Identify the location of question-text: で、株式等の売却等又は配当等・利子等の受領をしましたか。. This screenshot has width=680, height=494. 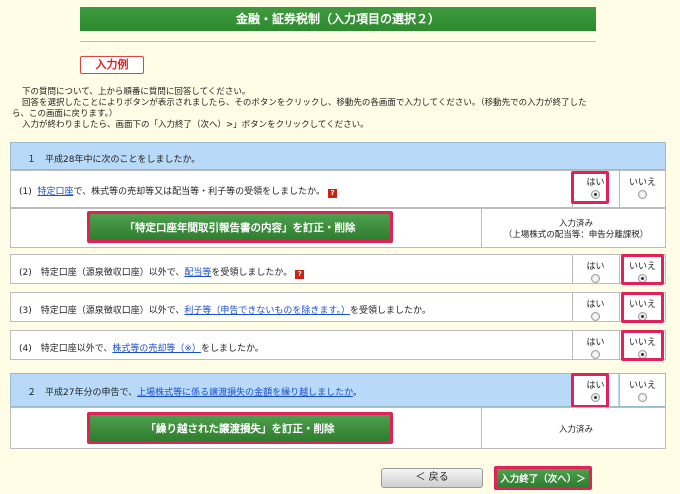
(199, 192).